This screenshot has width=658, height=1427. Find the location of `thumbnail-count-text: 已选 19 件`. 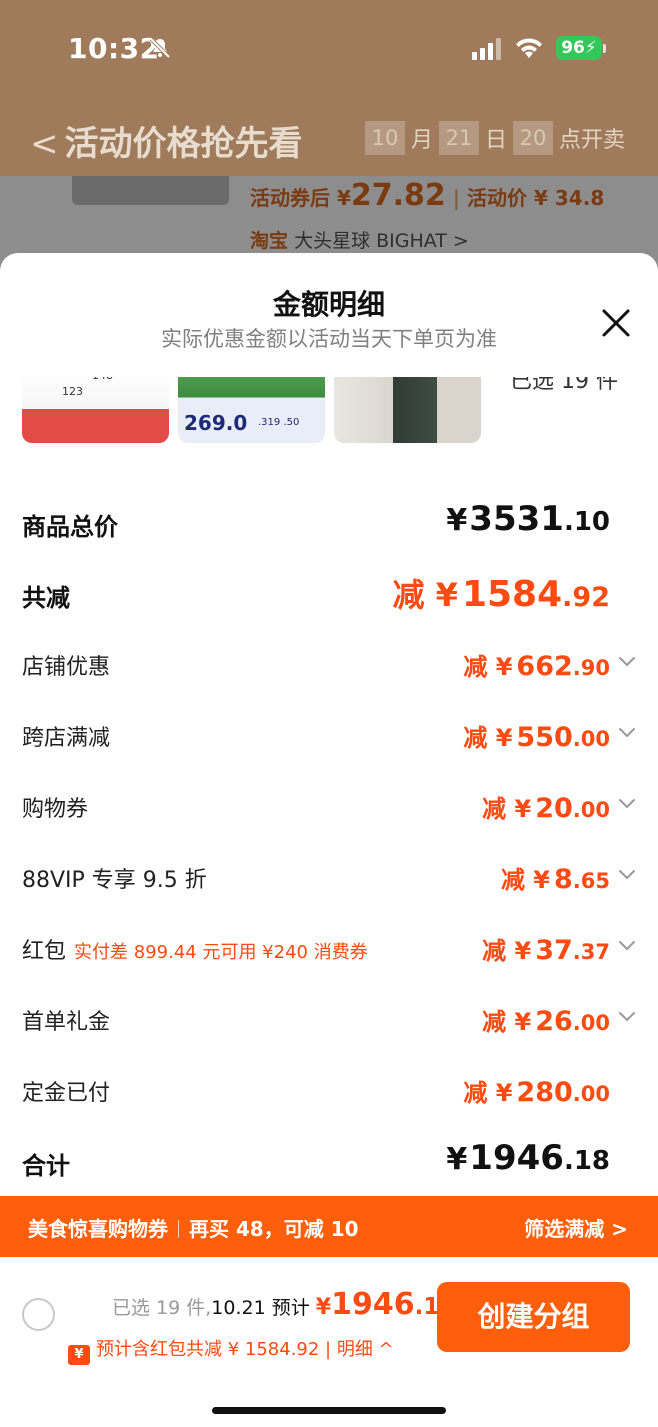

thumbnail-count-text: 已选 19 件 is located at coordinates (564, 385).